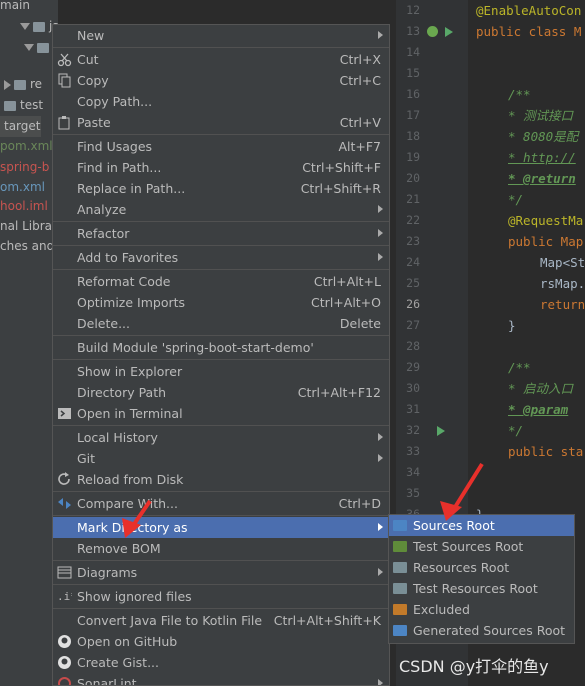 The width and height of the screenshot is (585, 686). What do you see at coordinates (221, 679) in the screenshot?
I see `menu-item-sonarlint: SonarLint` at bounding box center [221, 679].